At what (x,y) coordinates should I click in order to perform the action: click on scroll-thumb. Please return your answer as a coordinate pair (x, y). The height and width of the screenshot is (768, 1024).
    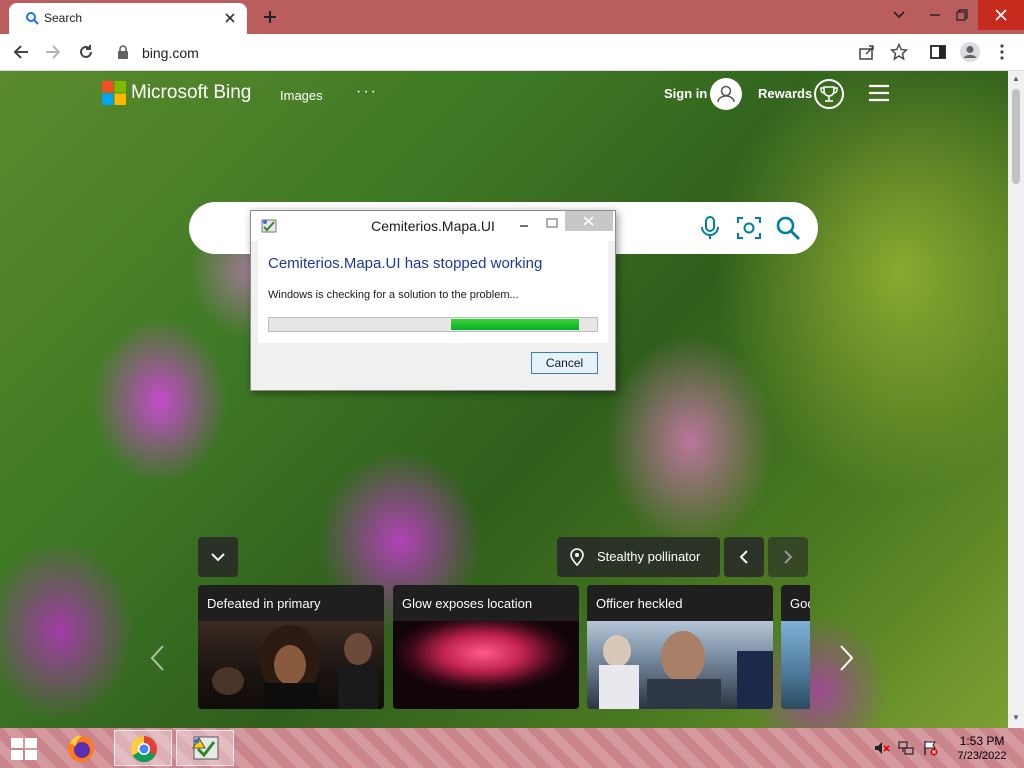
    Looking at the image, I should click on (1016, 136).